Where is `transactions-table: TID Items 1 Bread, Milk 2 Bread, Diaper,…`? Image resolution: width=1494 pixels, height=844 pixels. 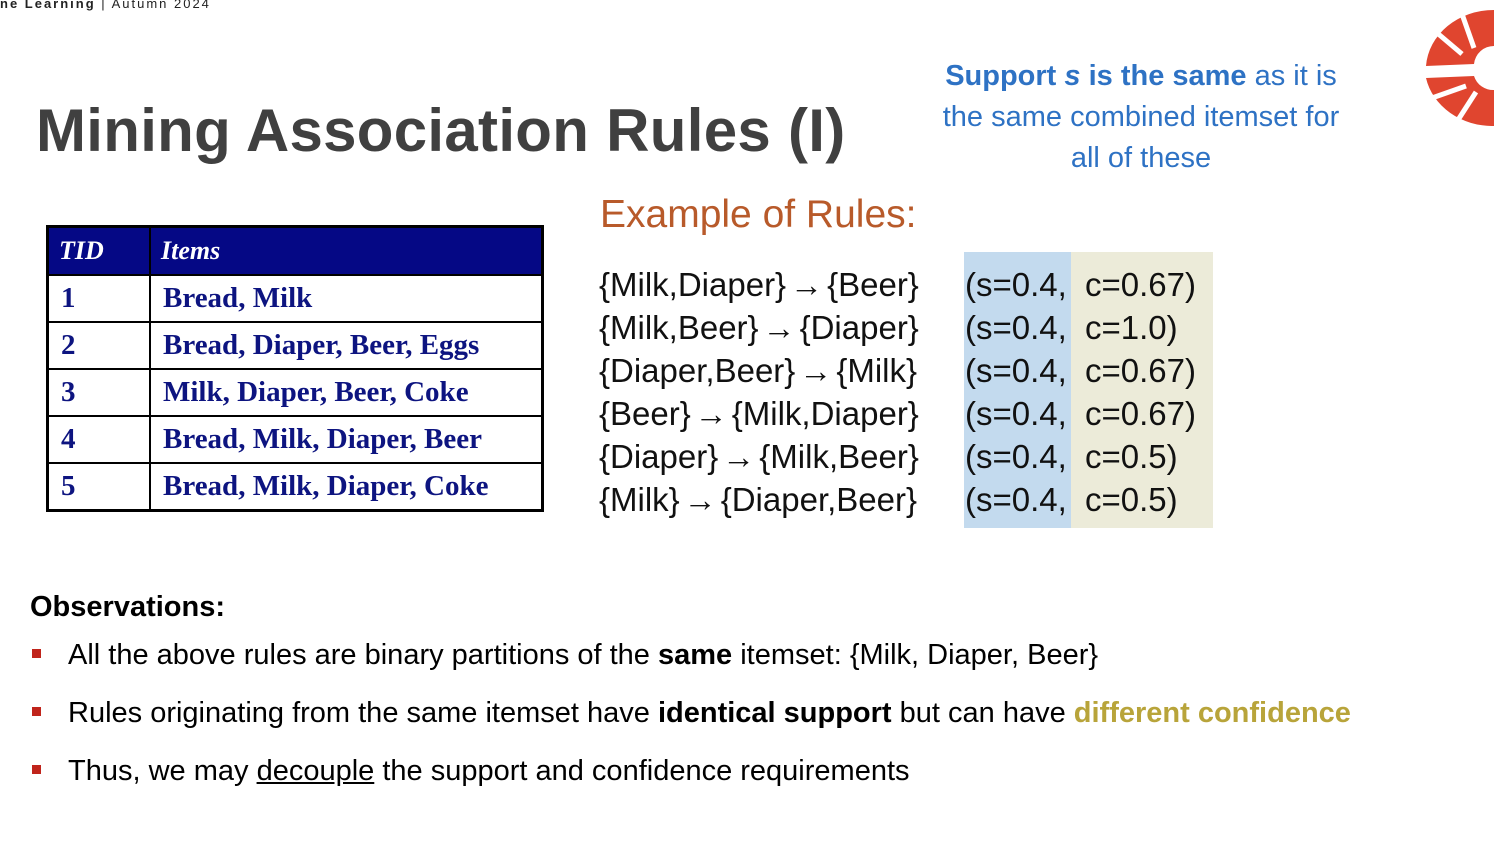
transactions-table: TID Items 1 Bread, Milk 2 Bread, Diaper,… is located at coordinates (295, 368).